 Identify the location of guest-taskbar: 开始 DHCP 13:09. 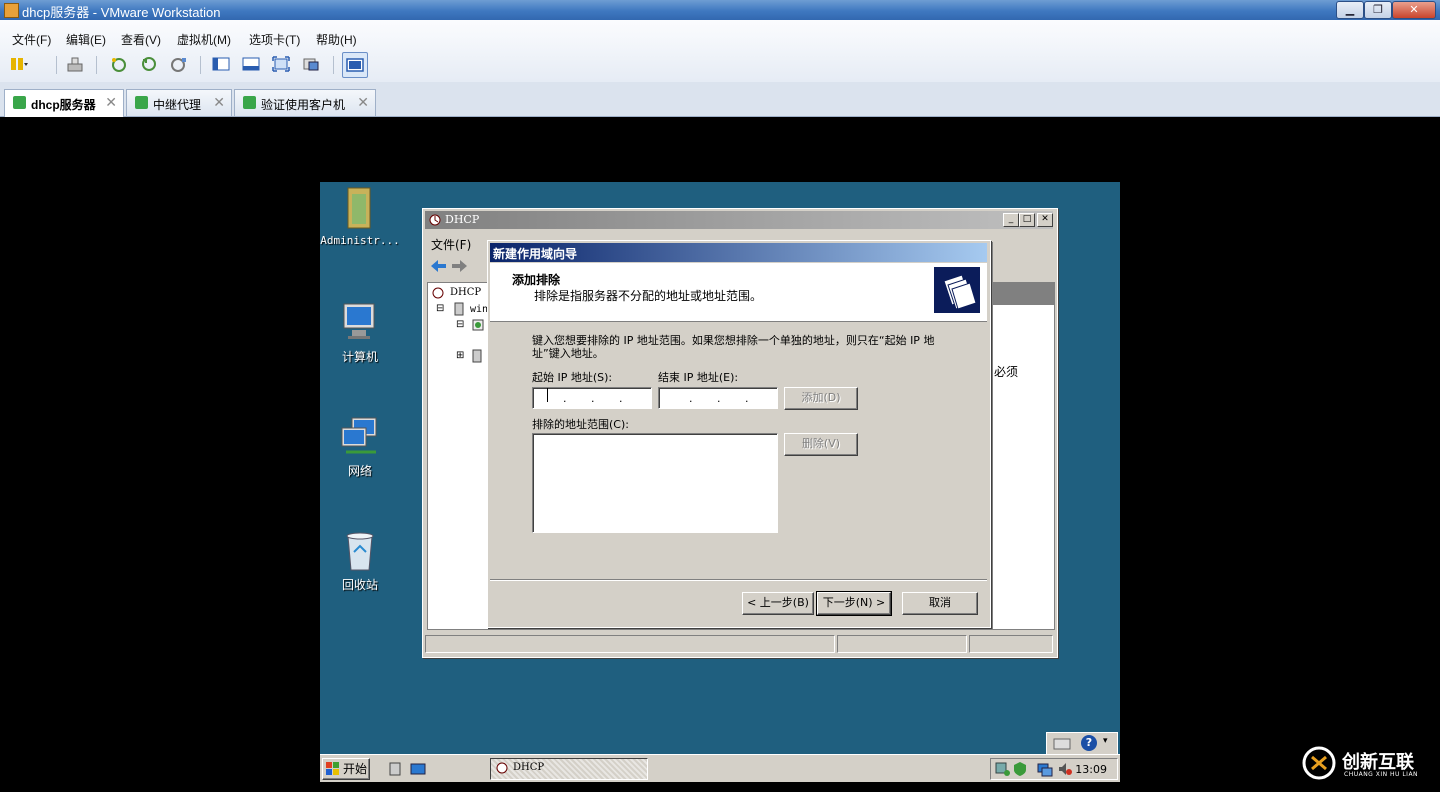
(720, 768).